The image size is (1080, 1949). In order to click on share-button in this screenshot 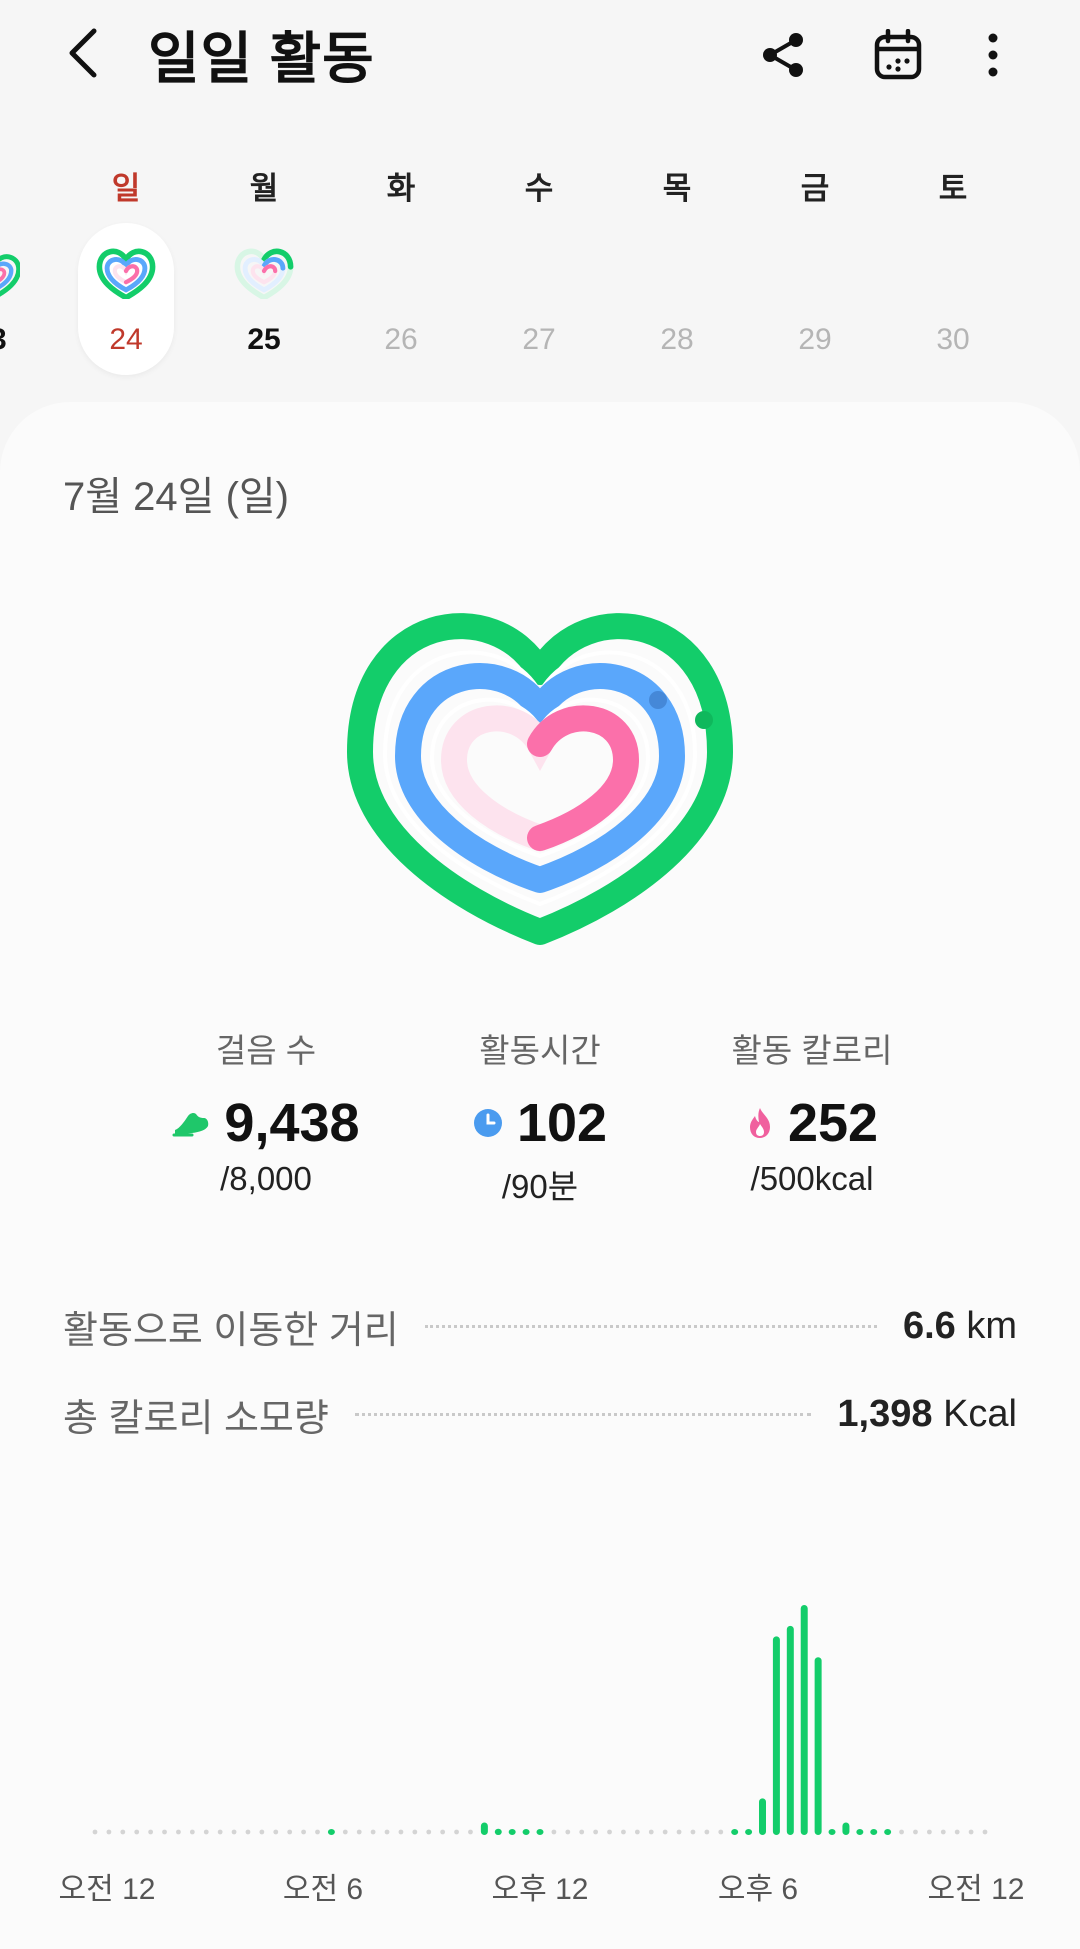, I will do `click(783, 55)`.